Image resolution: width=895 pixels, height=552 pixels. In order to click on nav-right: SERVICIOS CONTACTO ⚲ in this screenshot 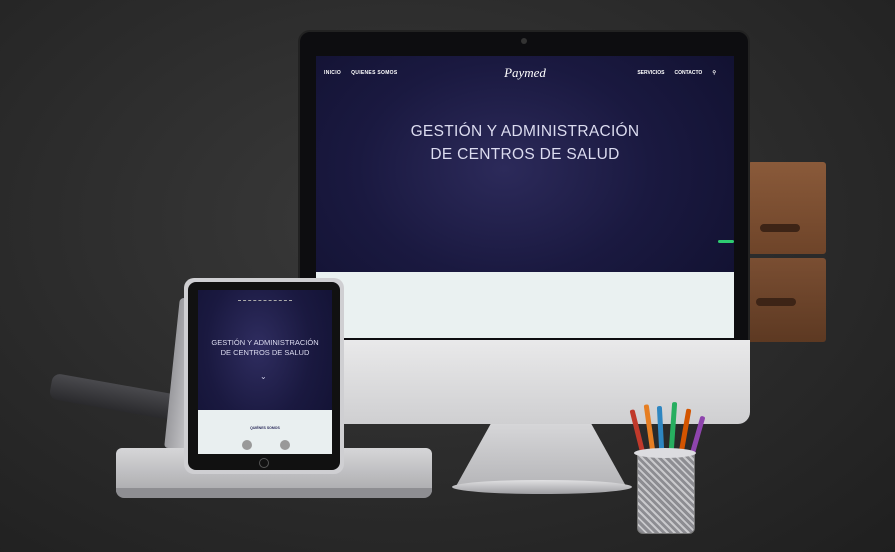, I will do `click(671, 73)`.